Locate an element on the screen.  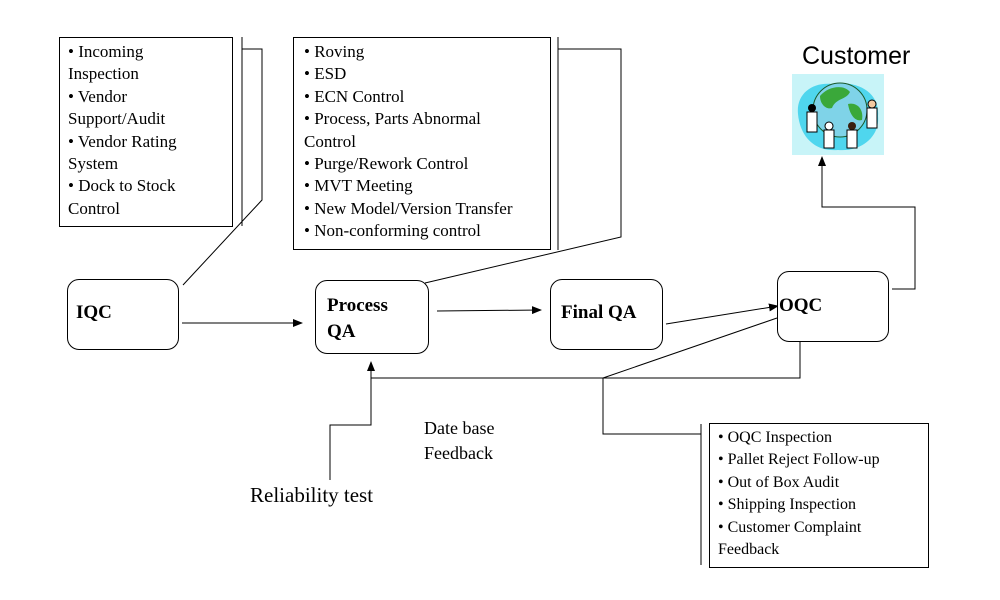
arrow-oqc-to-customer is located at coordinates (867, 223).